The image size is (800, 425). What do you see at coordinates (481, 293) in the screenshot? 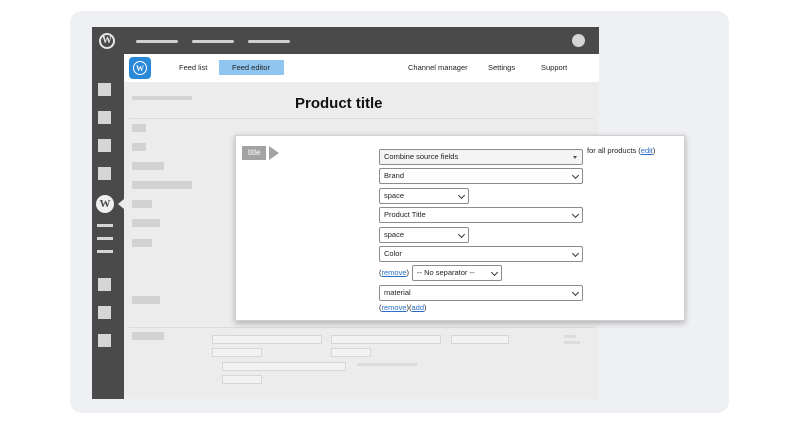
I see `field-select-material: material` at bounding box center [481, 293].